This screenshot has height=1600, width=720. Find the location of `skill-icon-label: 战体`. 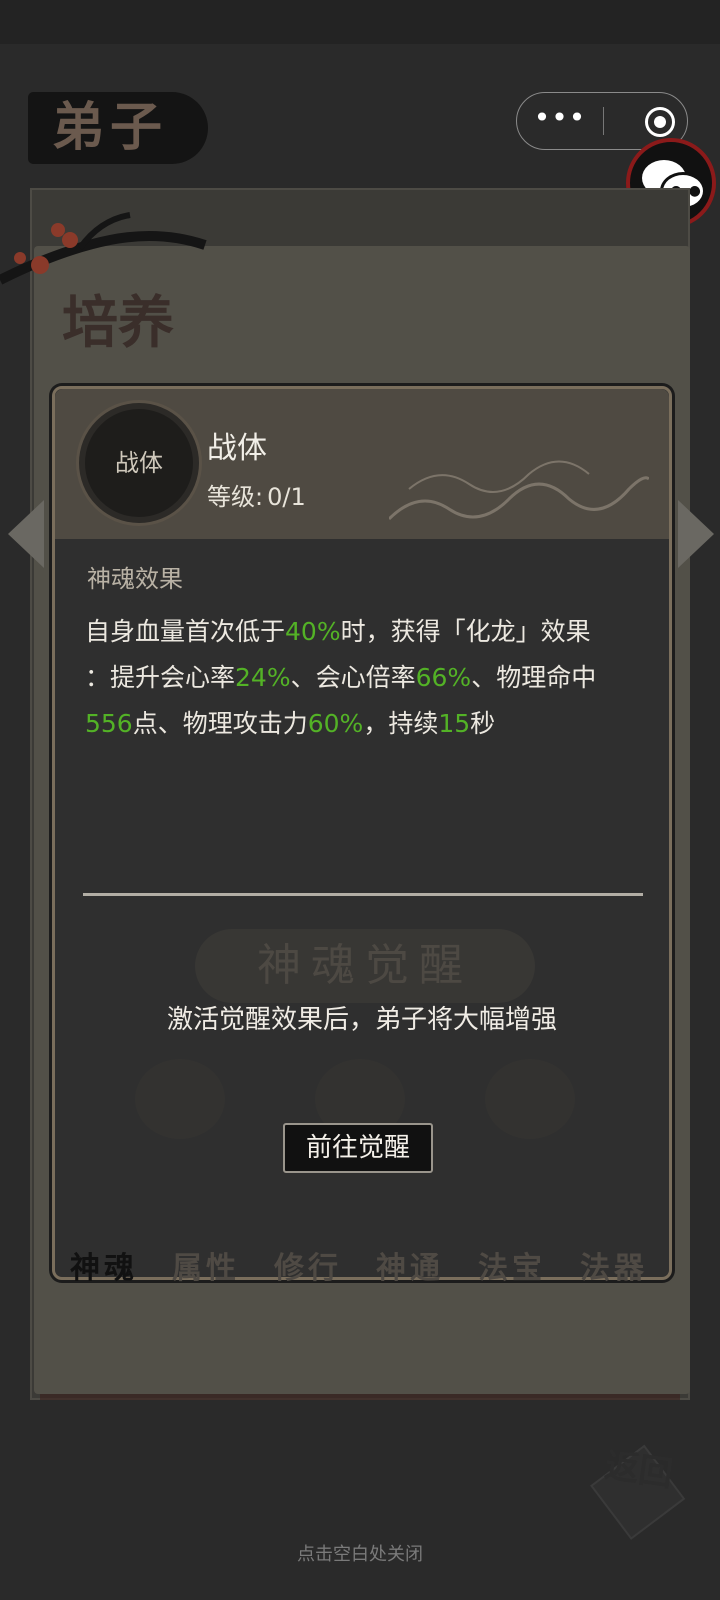

skill-icon-label: 战体 is located at coordinates (139, 463).